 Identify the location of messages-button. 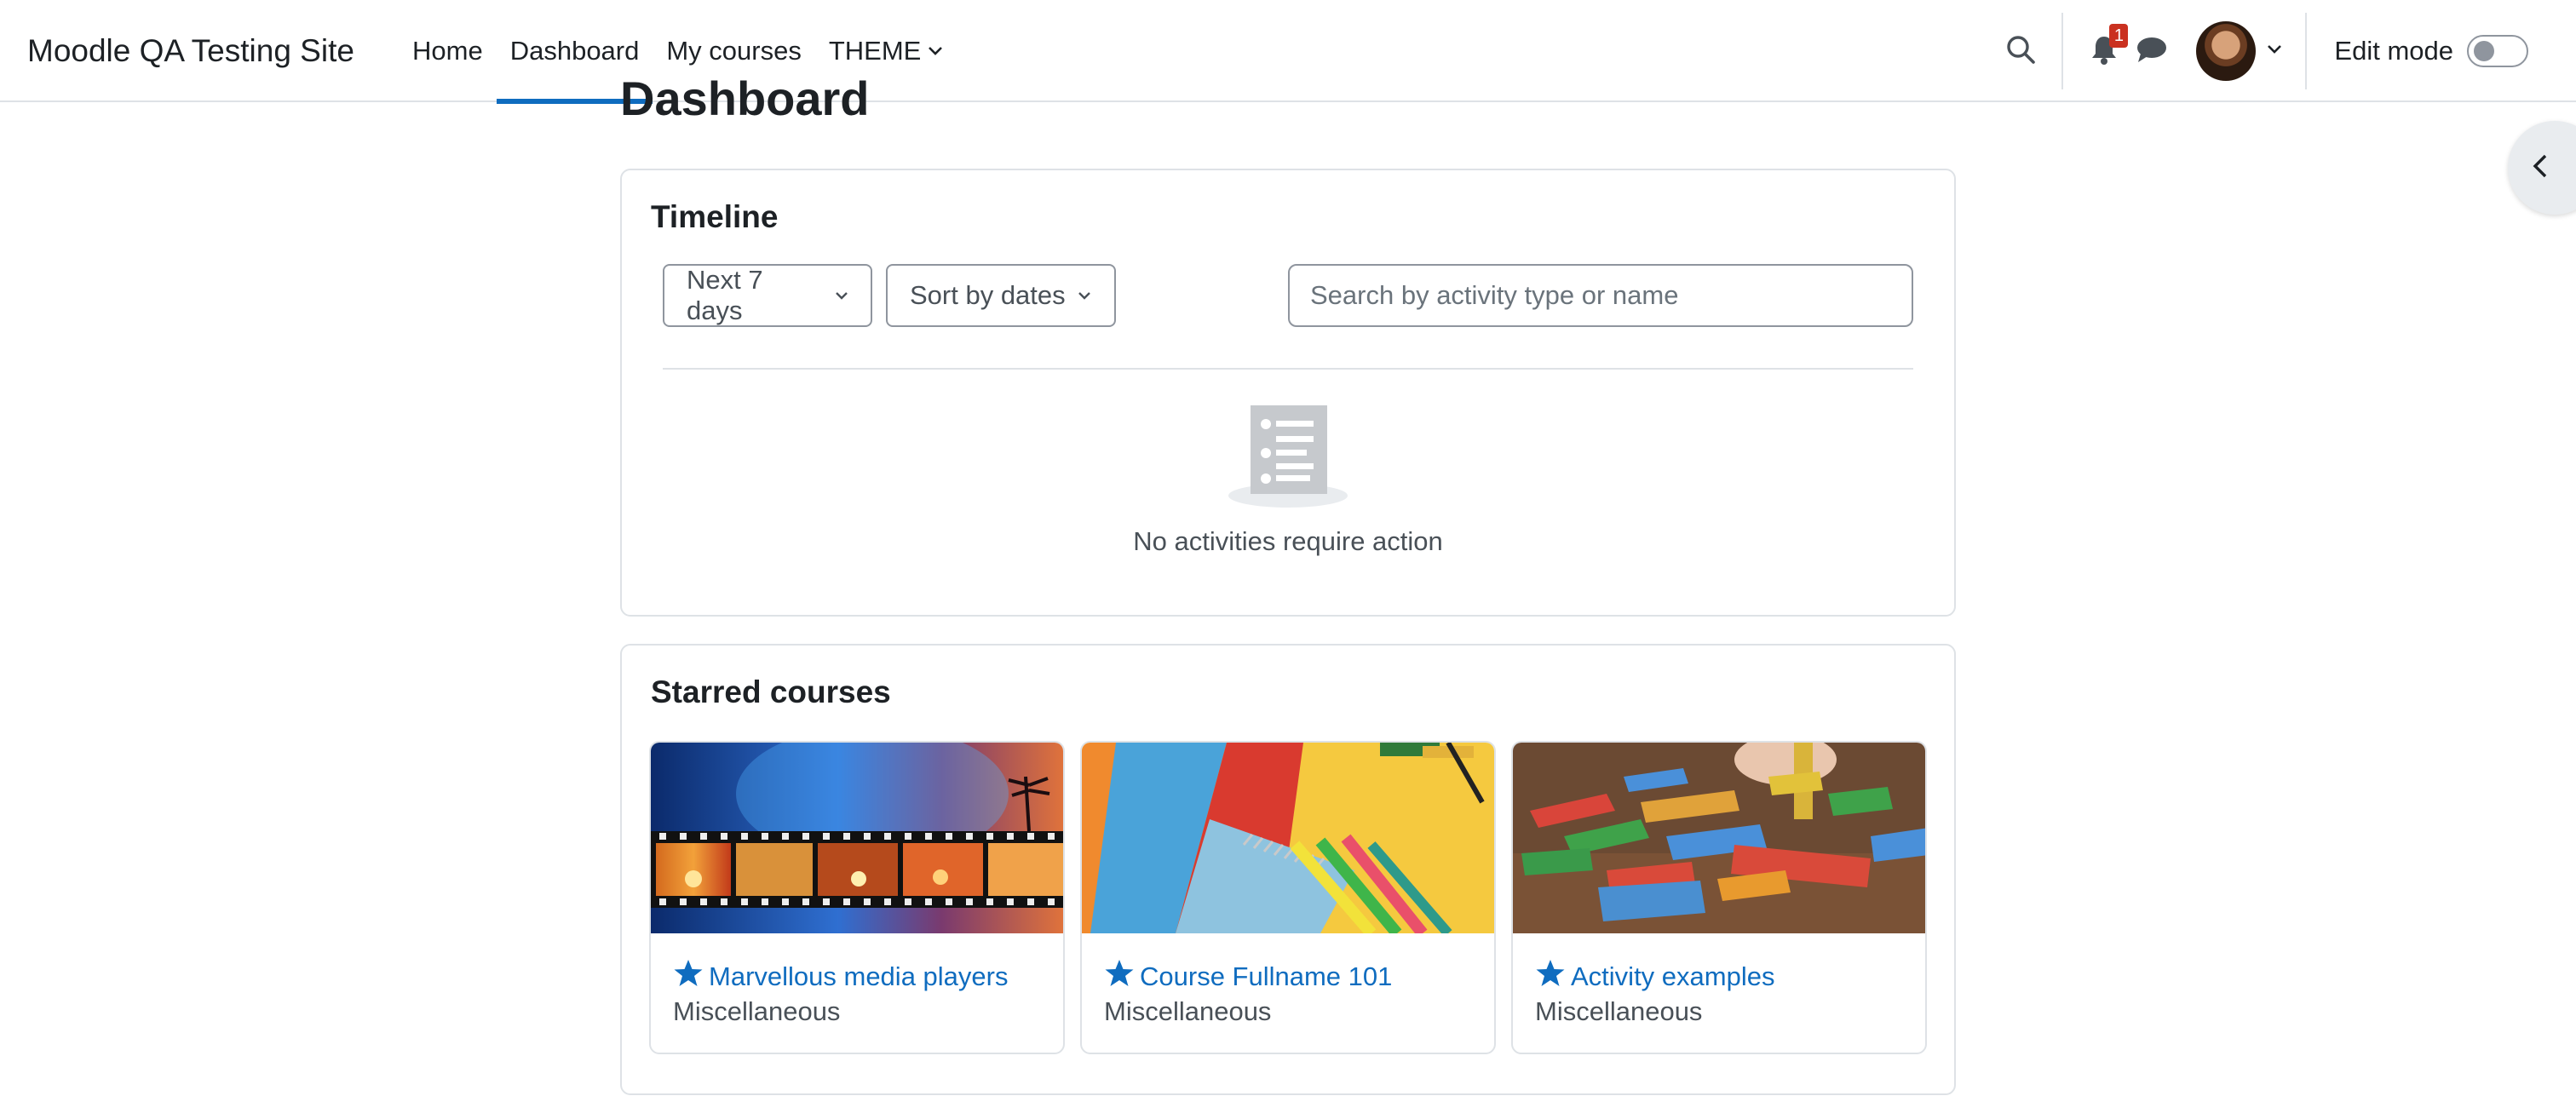
(2152, 51).